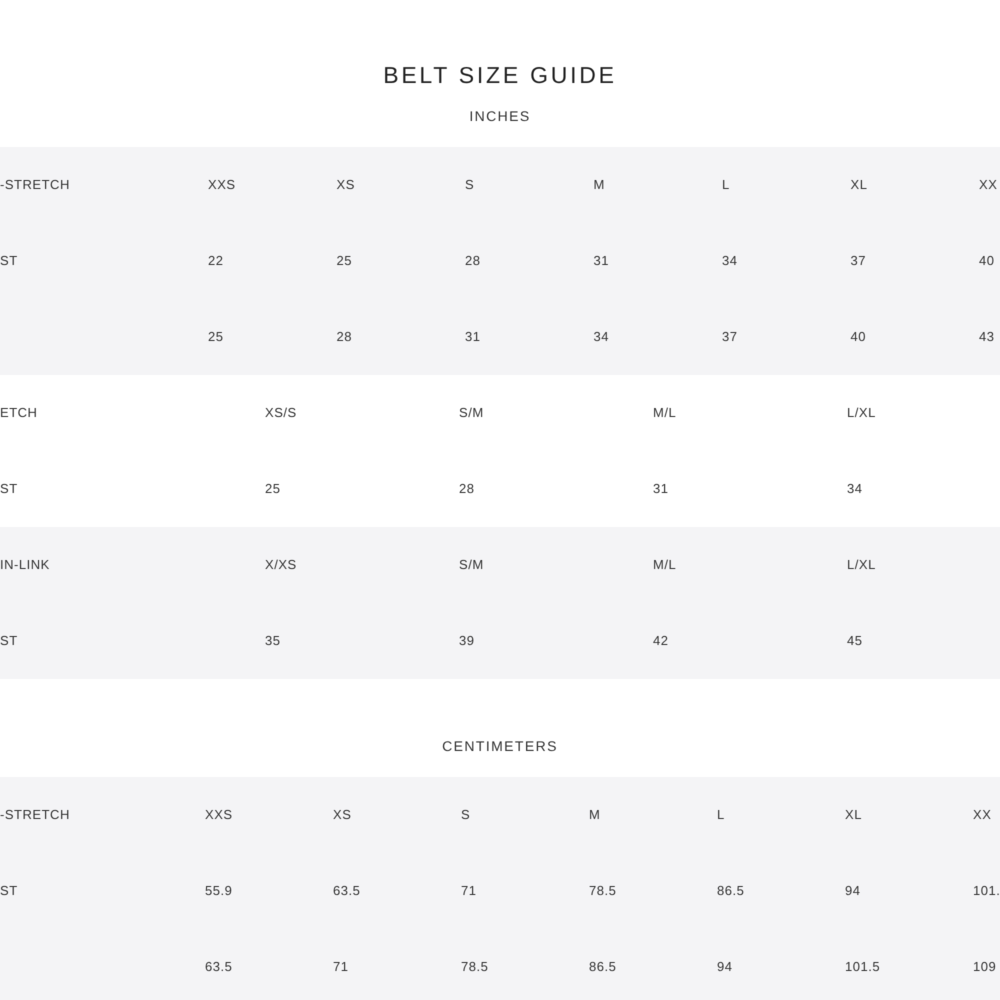 This screenshot has height=1000, width=1000. I want to click on table-cell: 39, so click(466, 640).